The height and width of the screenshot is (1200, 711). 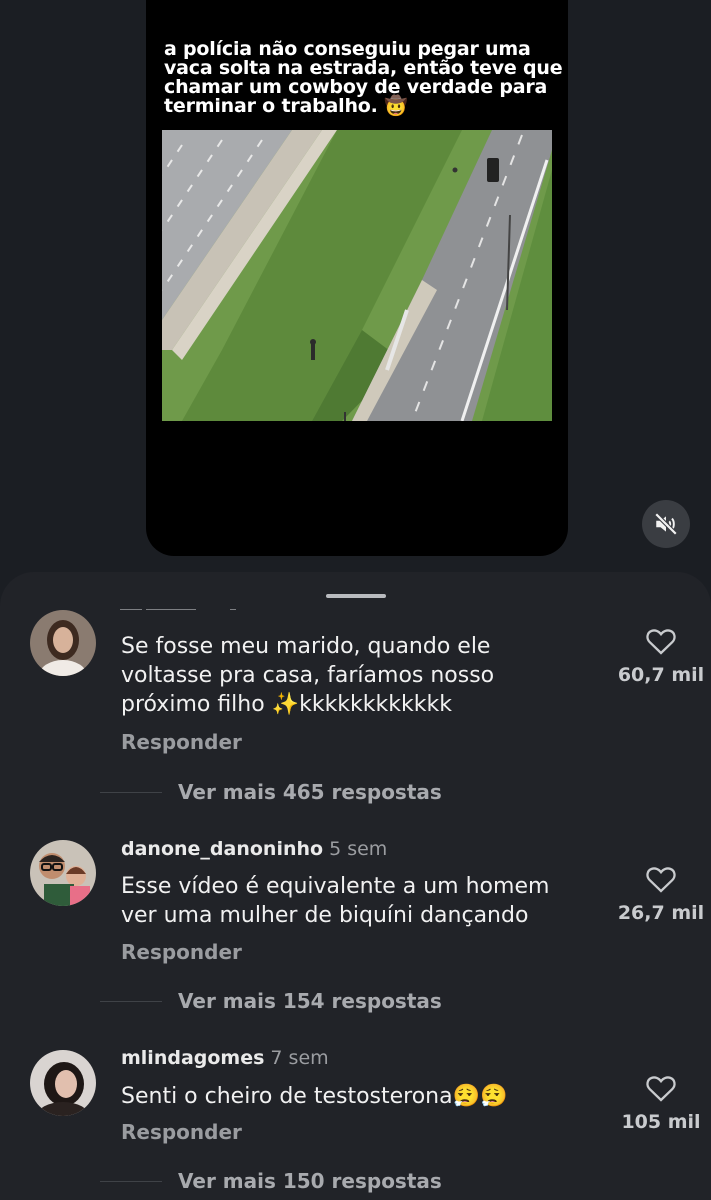 I want to click on username-text: mlindagomes, so click(x=192, y=1058).